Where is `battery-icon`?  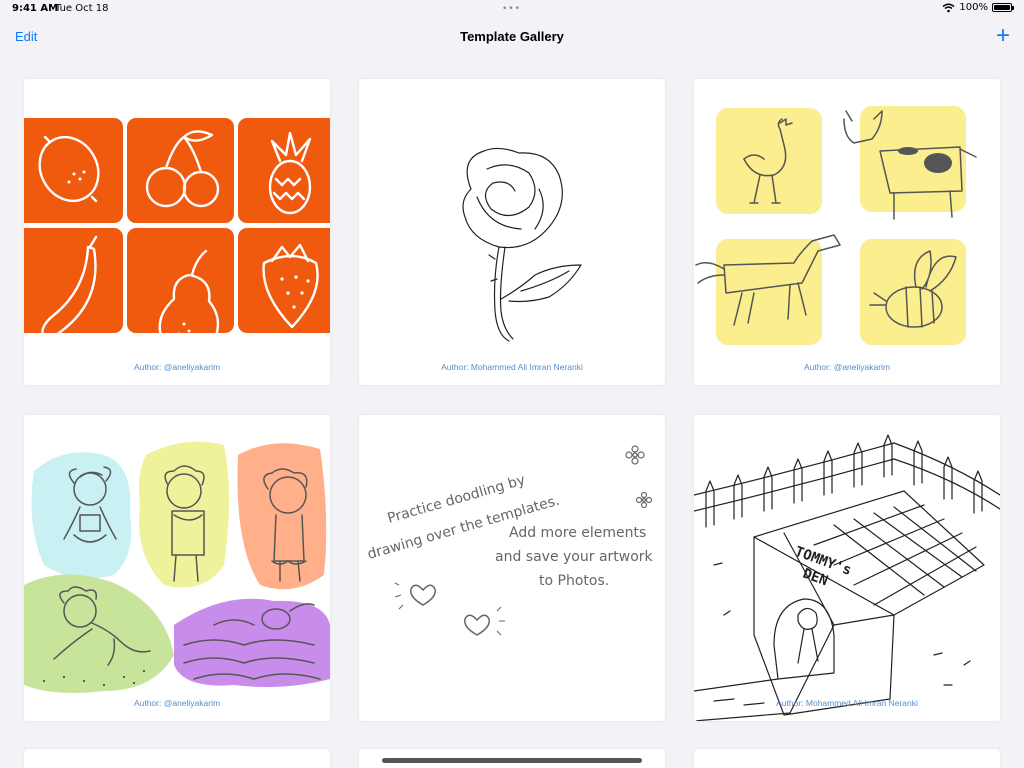
battery-icon is located at coordinates (1003, 7).